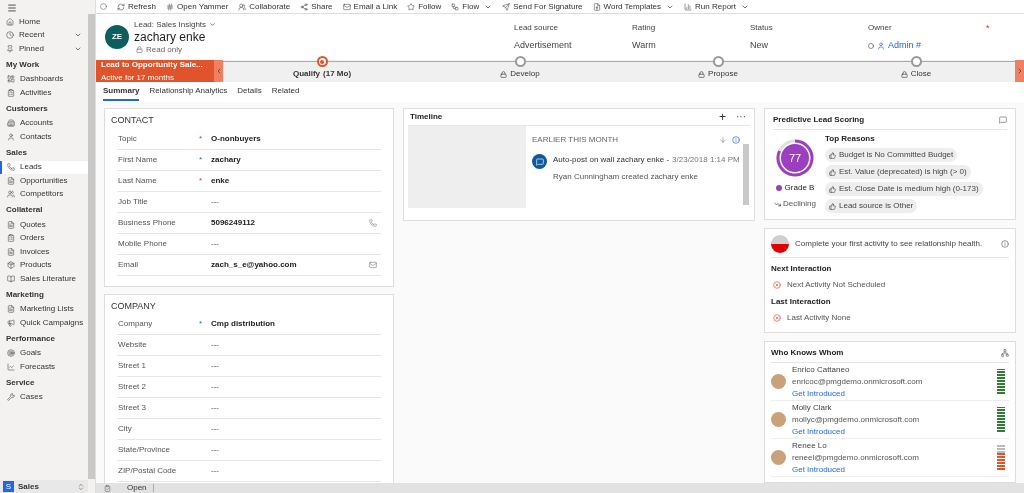 This screenshot has width=1024, height=493. I want to click on section-title: COMPANY, so click(133, 306).